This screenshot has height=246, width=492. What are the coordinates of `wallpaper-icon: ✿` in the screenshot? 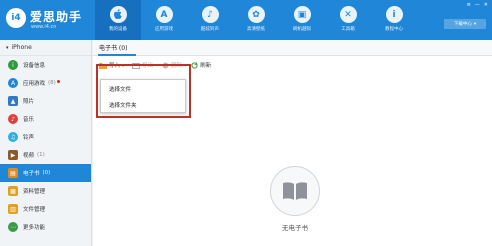 It's located at (256, 14).